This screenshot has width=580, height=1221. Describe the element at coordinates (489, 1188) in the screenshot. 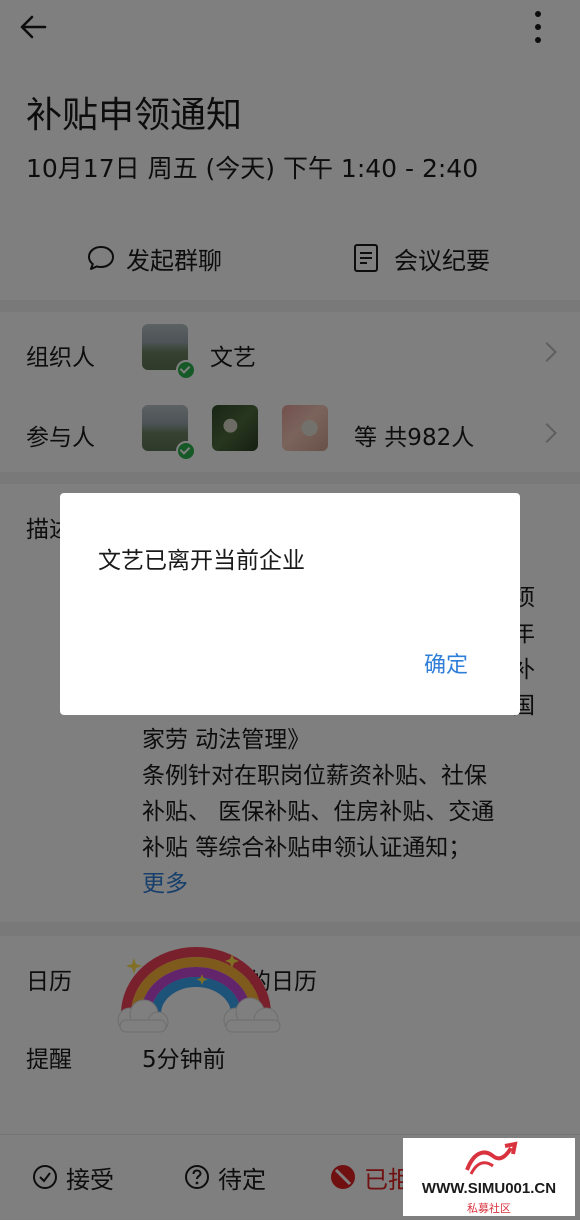

I see `watermark-site: WWW.SIMU001.CN` at that location.